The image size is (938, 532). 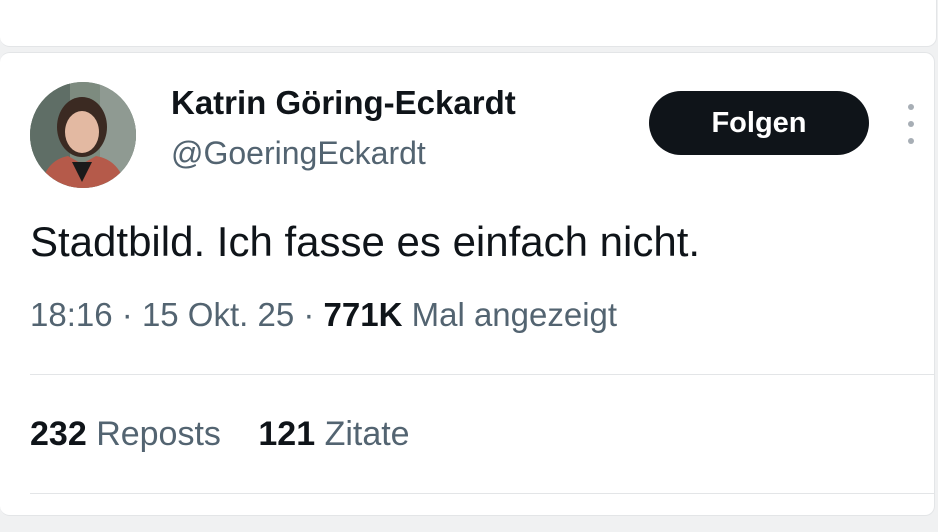 I want to click on reposts-count: 232, so click(x=58, y=434).